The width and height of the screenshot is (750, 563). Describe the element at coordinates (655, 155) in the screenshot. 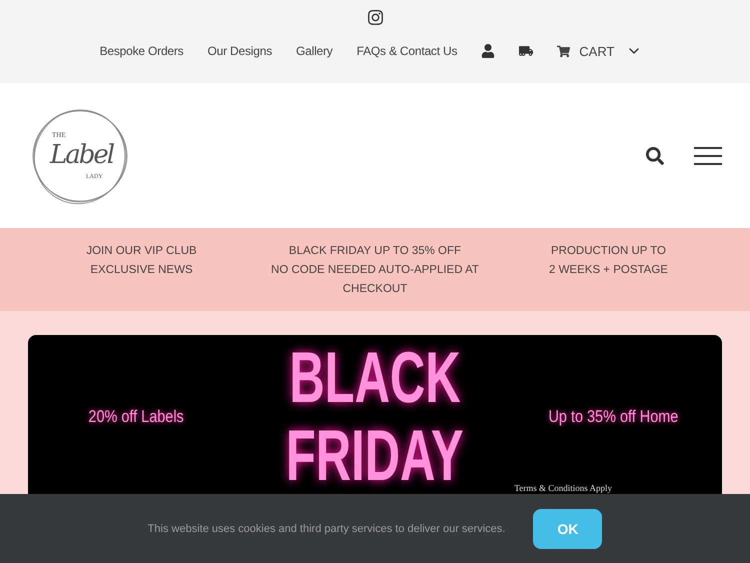

I see `search-icon` at that location.